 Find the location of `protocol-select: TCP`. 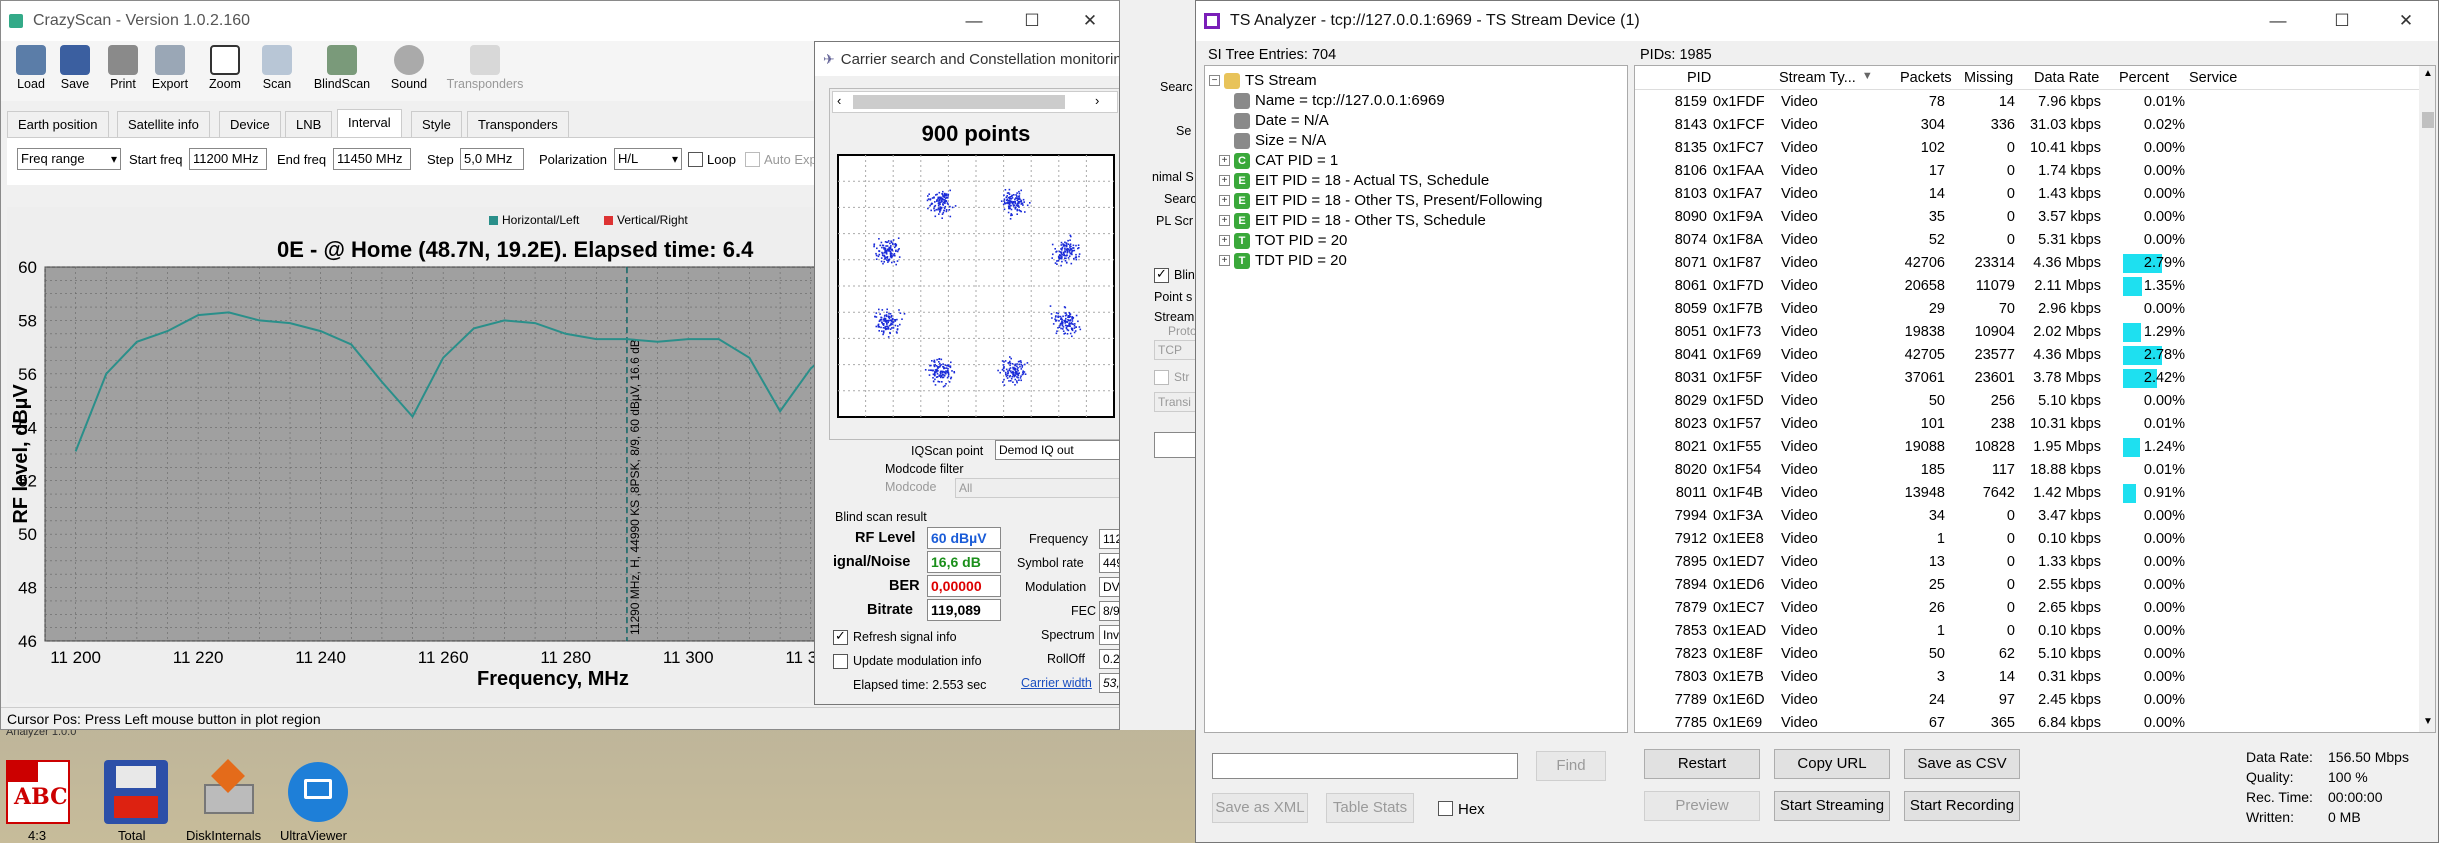

protocol-select: TCP is located at coordinates (1177, 350).